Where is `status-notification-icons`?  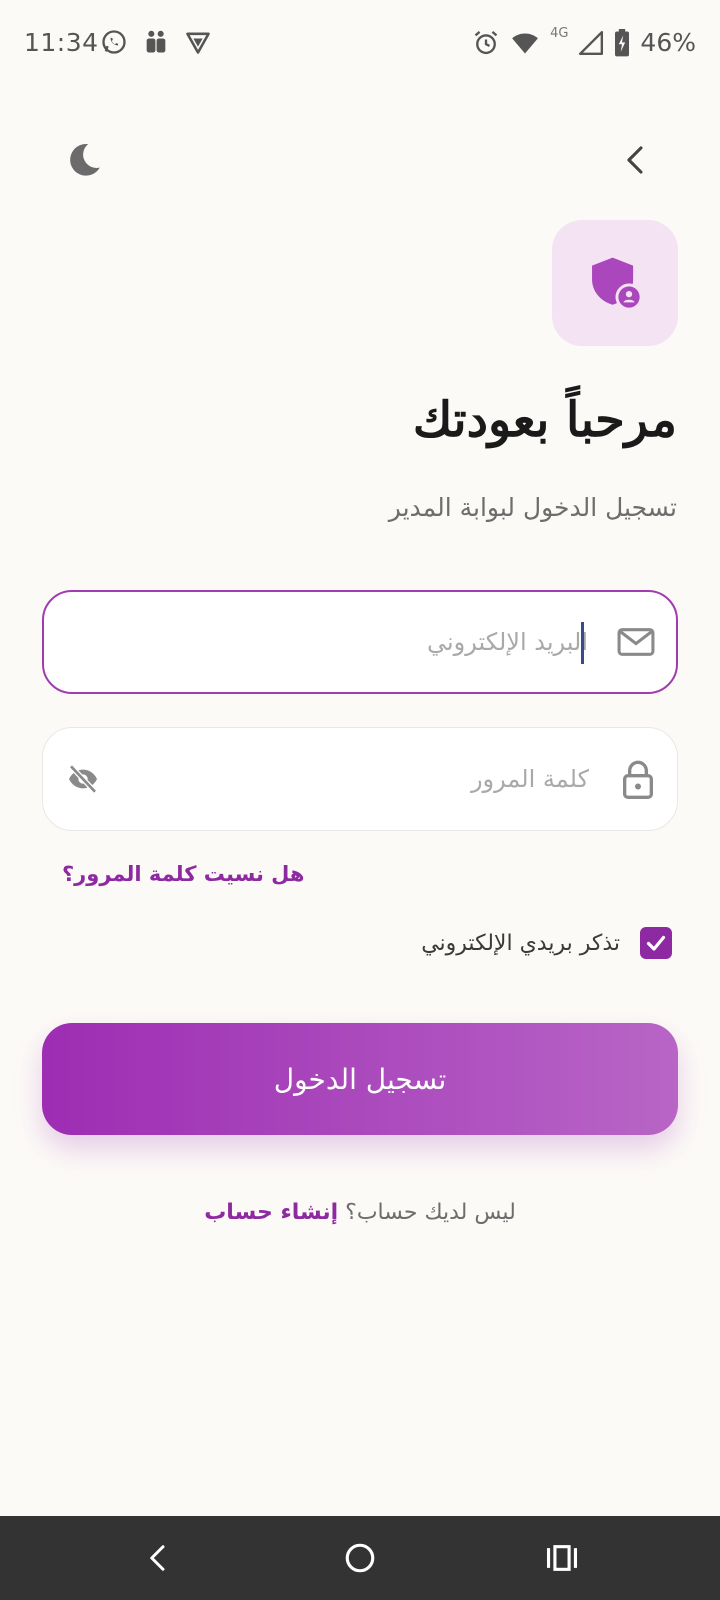
status-notification-icons is located at coordinates (156, 42).